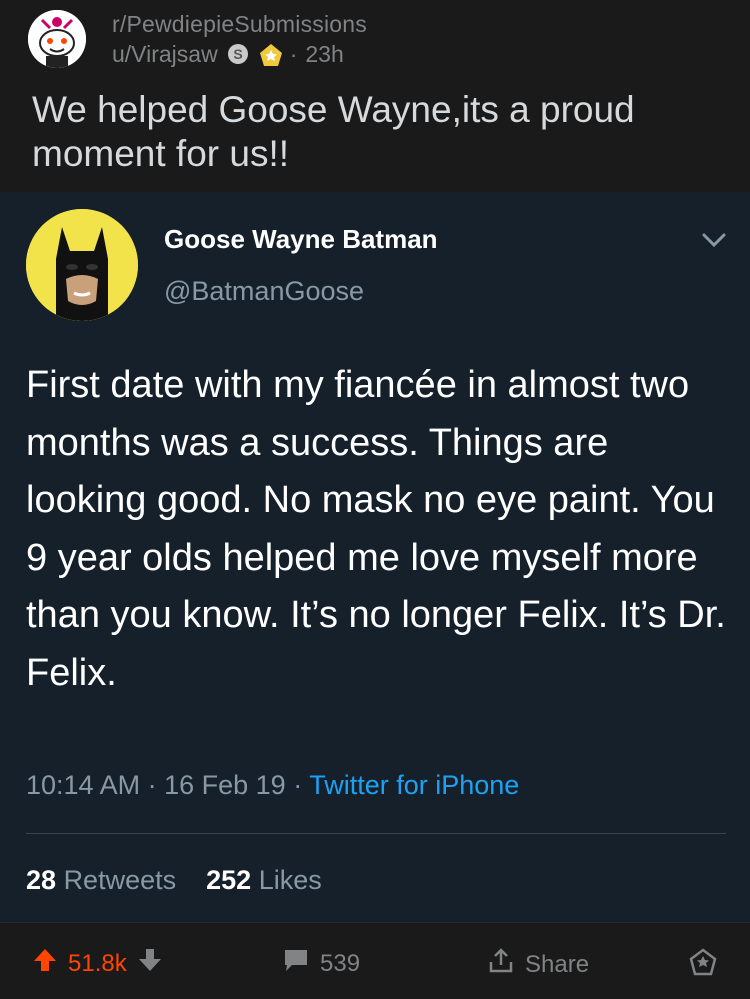 Image resolution: width=750 pixels, height=999 pixels. I want to click on tweet-handle: @BatmanGoose, so click(264, 291).